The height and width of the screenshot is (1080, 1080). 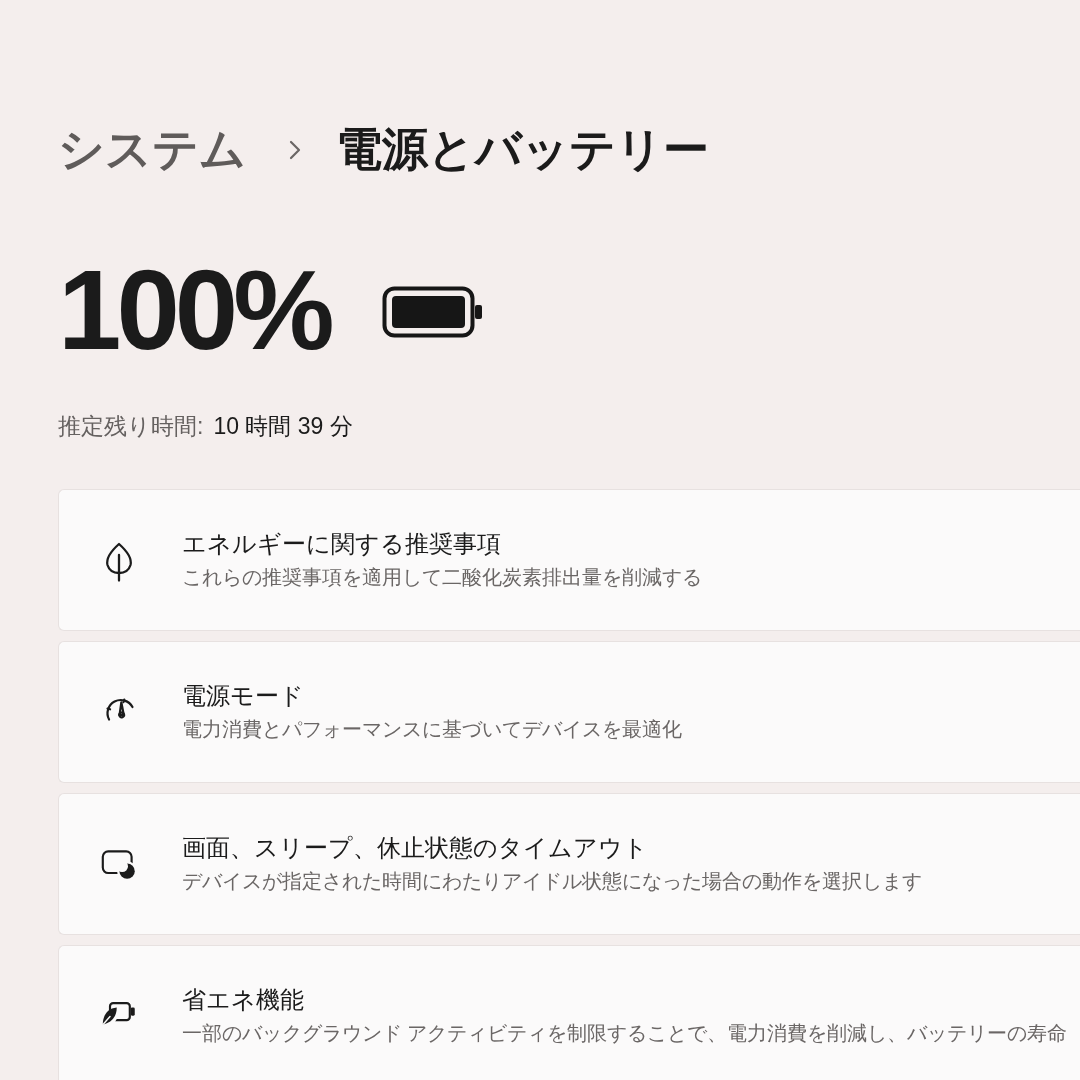 I want to click on setting-description: 電力消費とパフォーマンスに基づいてデバイスを最適化, so click(x=432, y=730).